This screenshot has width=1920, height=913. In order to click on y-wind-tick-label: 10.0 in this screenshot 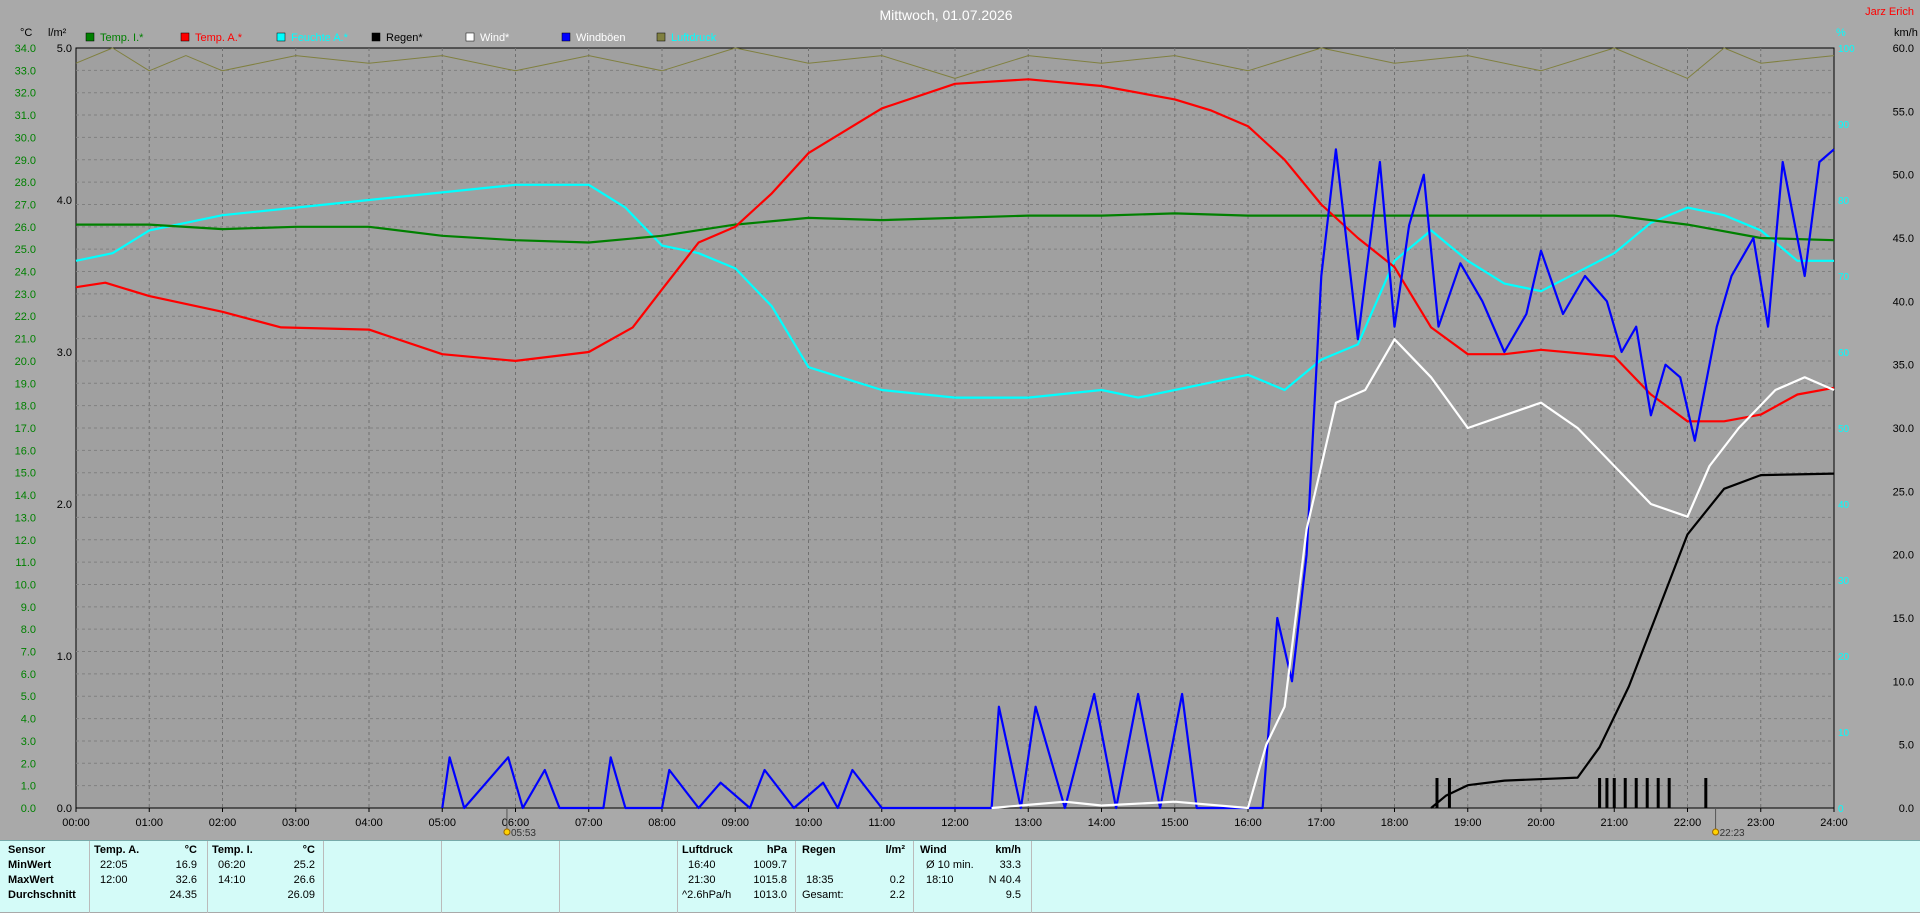, I will do `click(1903, 682)`.